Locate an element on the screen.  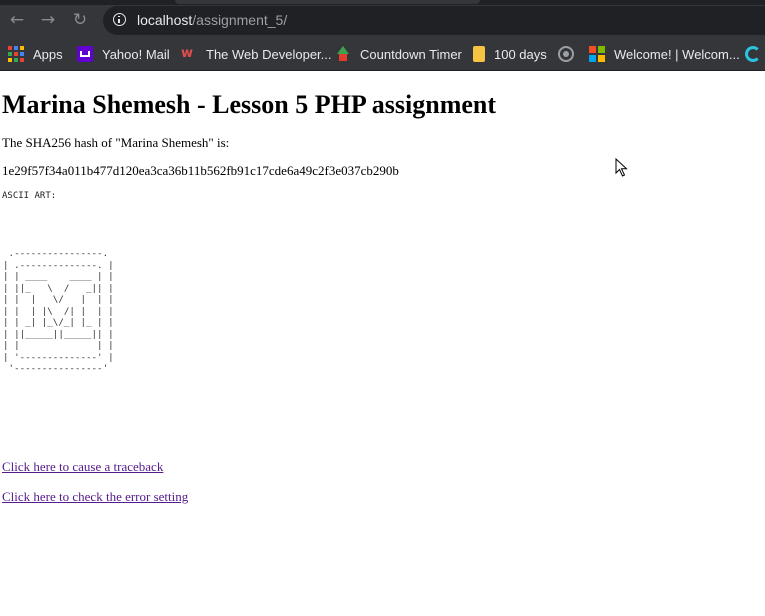
c-icon is located at coordinates (753, 54).